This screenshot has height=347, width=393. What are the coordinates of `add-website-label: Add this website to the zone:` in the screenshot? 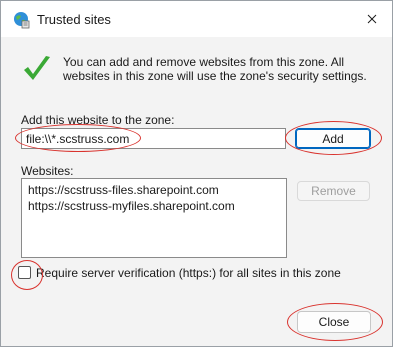 It's located at (98, 120).